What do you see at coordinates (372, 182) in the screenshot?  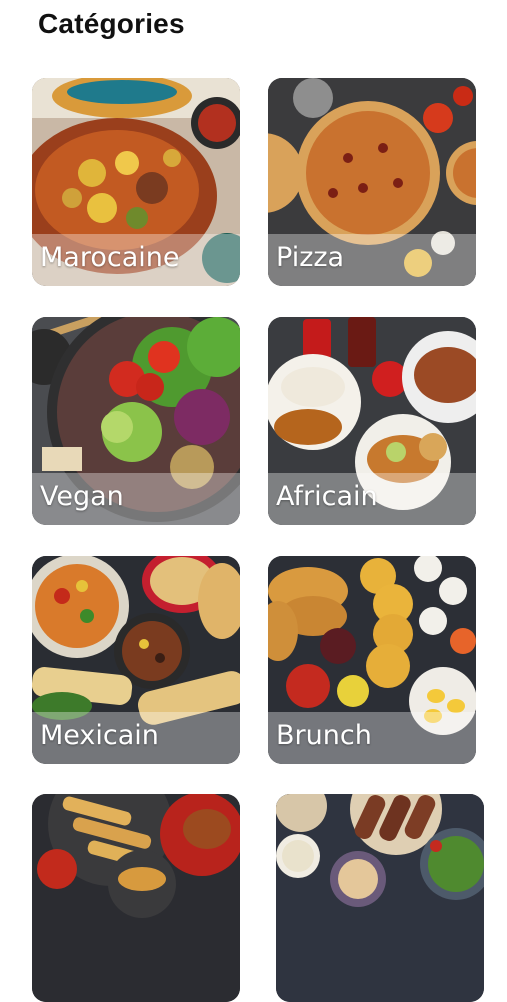 I see `category-card-pizza: Pizza` at bounding box center [372, 182].